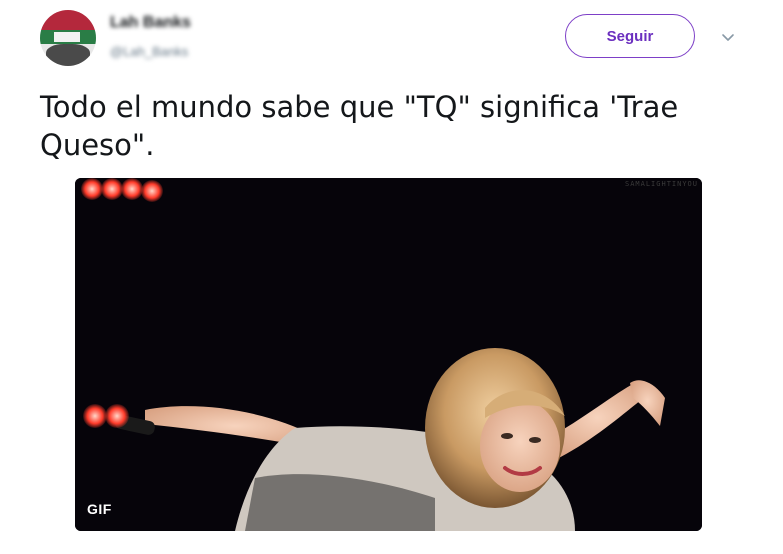 The height and width of the screenshot is (554, 783). I want to click on follow-button: Seguir, so click(630, 36).